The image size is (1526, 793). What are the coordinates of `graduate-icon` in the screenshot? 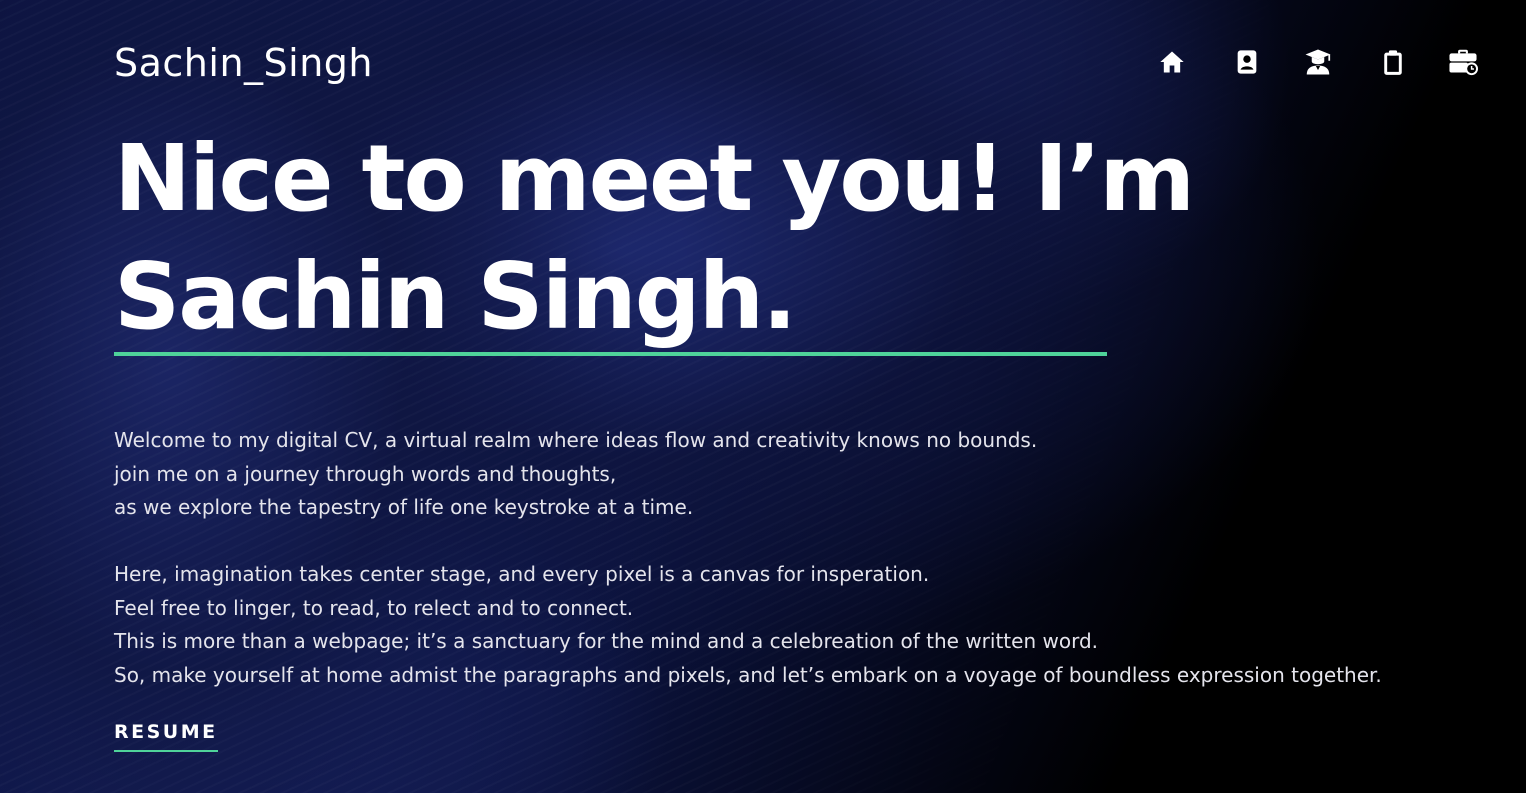 It's located at (1318, 62).